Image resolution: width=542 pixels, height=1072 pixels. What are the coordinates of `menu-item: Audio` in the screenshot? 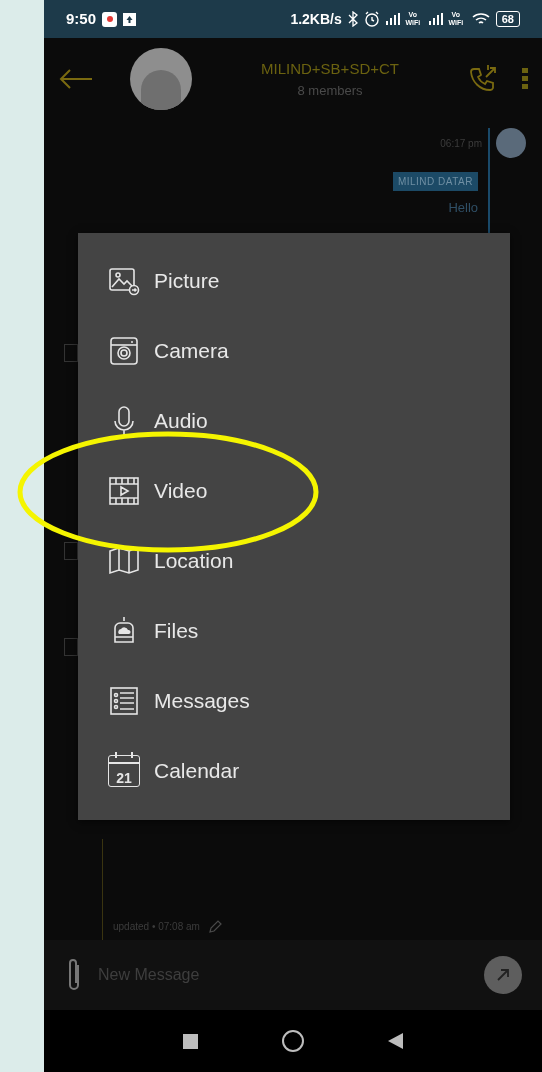 It's located at (309, 421).